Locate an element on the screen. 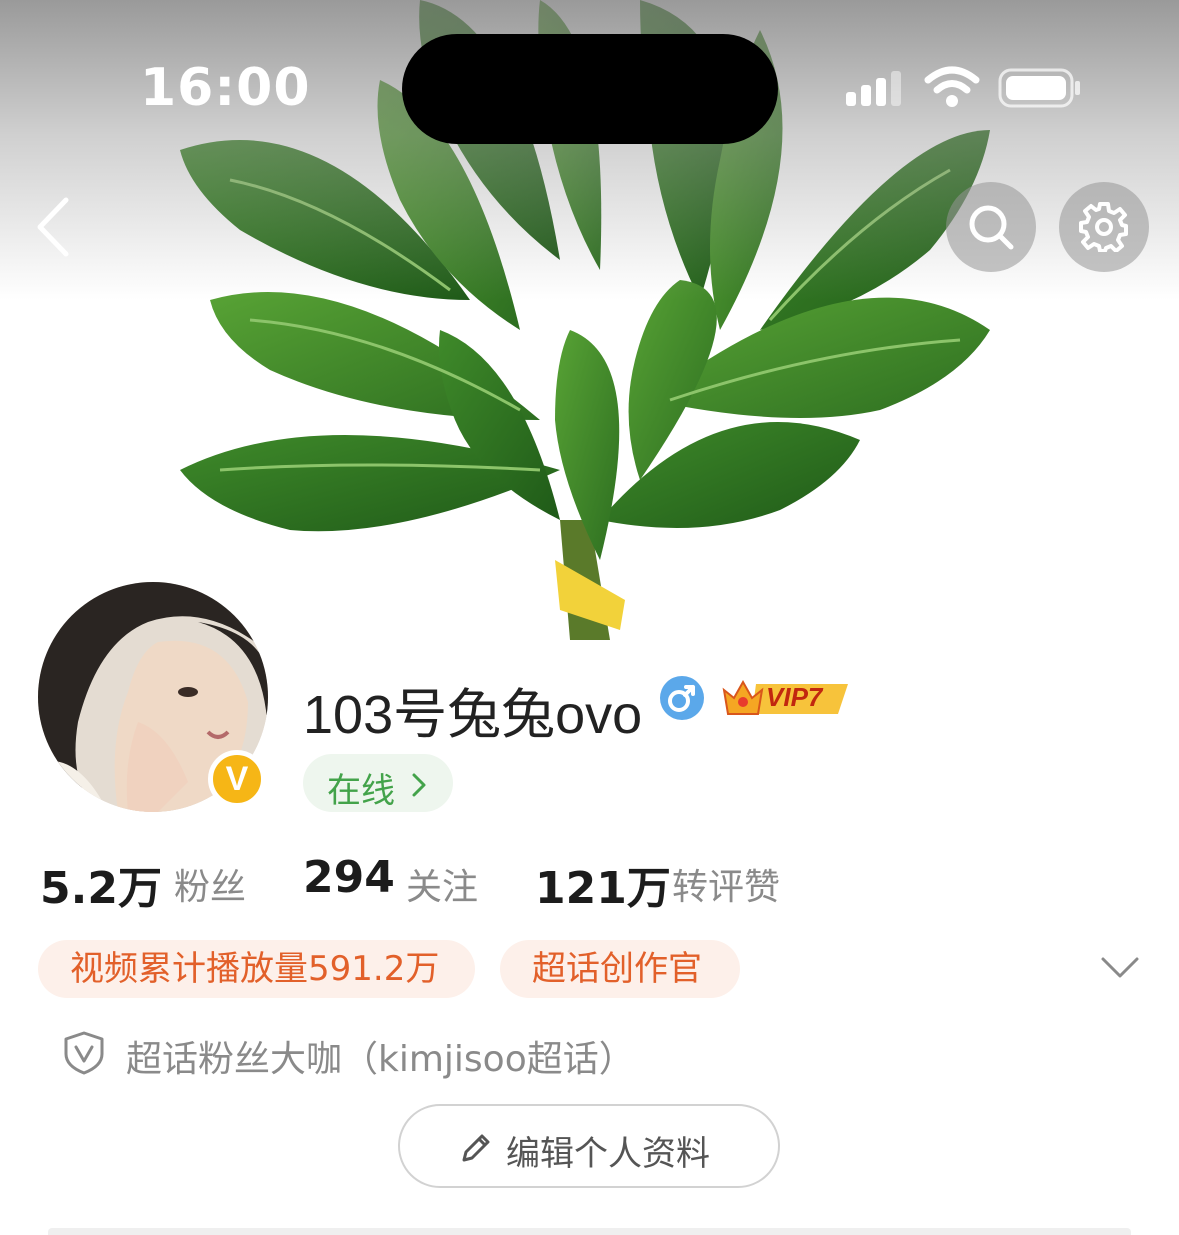 The height and width of the screenshot is (1235, 1179). section-divider is located at coordinates (589, 1231).